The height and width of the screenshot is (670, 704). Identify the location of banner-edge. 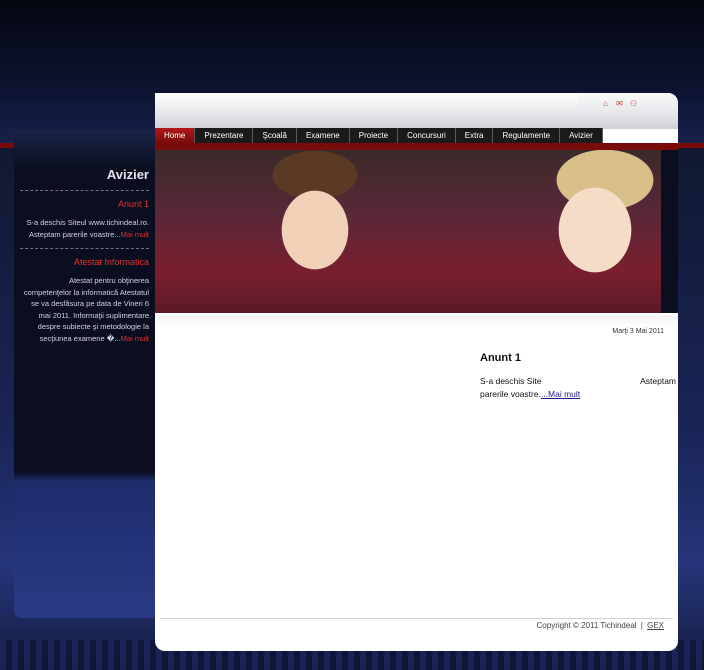
(669, 231).